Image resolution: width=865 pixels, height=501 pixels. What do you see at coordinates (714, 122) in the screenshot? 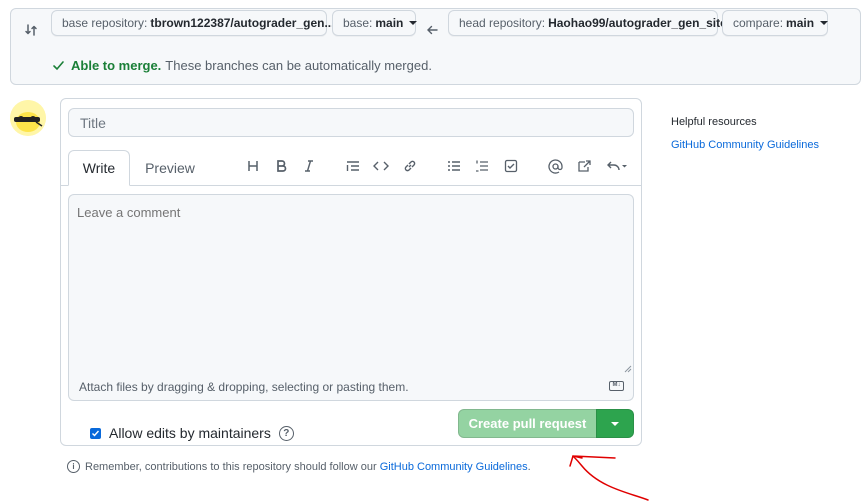
I see `helpful-resources-title: Helpful resources` at bounding box center [714, 122].